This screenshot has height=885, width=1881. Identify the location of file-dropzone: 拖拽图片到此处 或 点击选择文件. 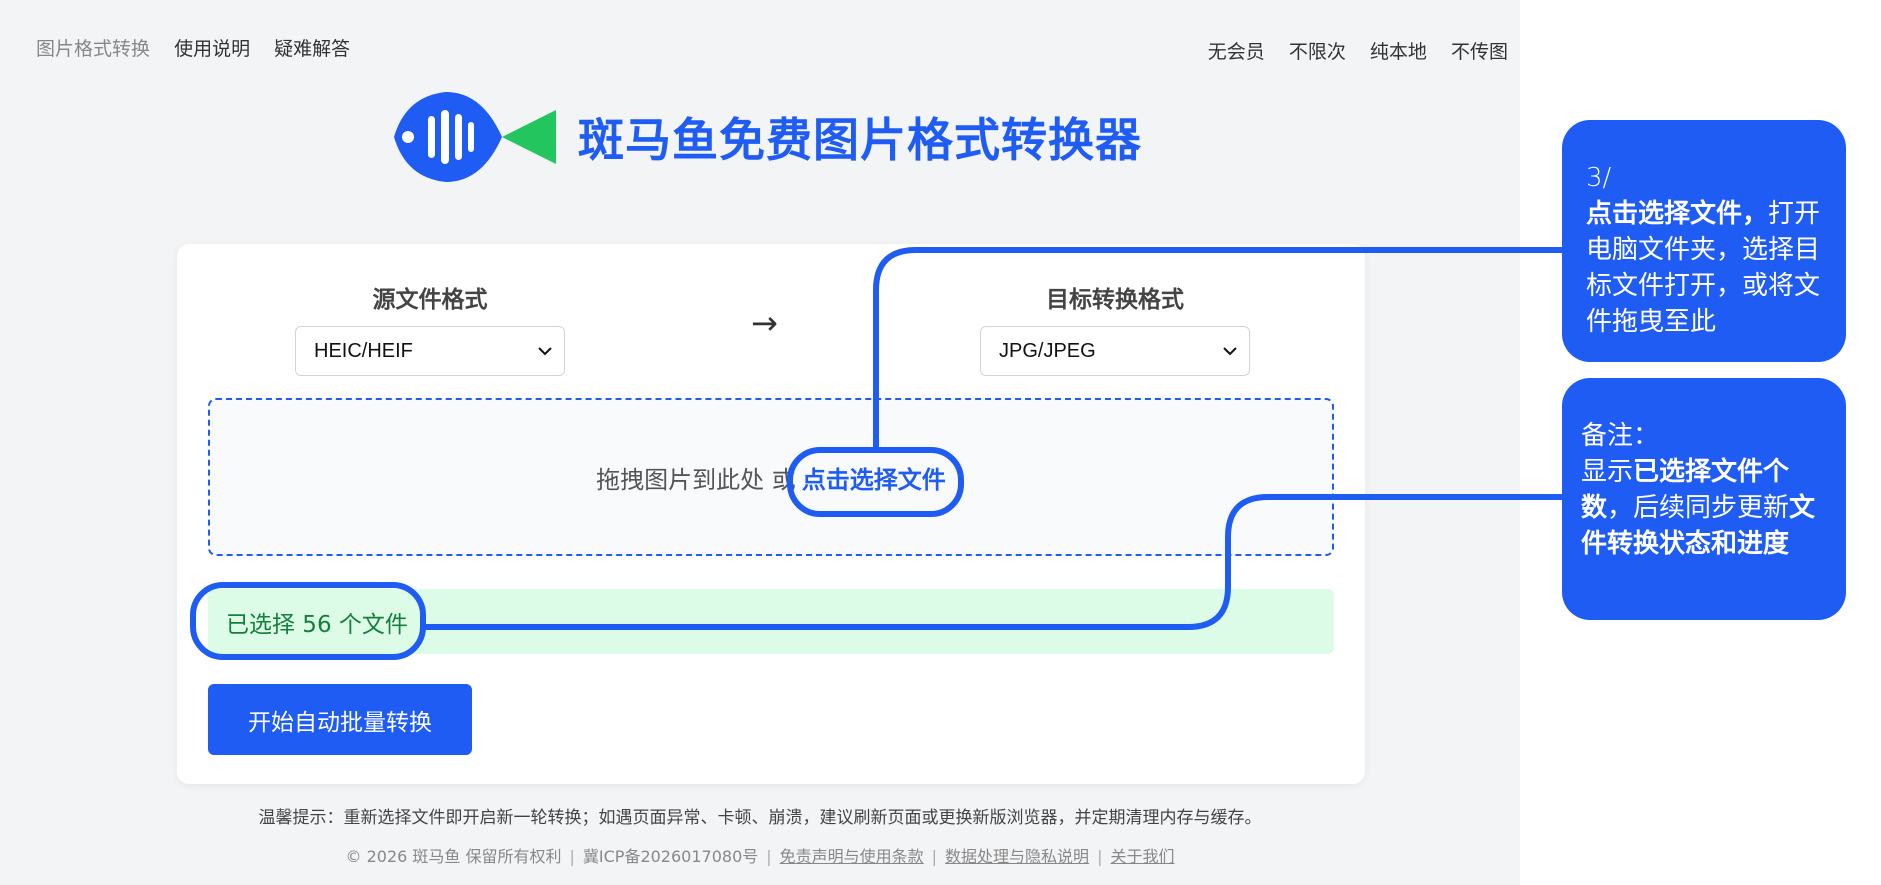
(771, 477).